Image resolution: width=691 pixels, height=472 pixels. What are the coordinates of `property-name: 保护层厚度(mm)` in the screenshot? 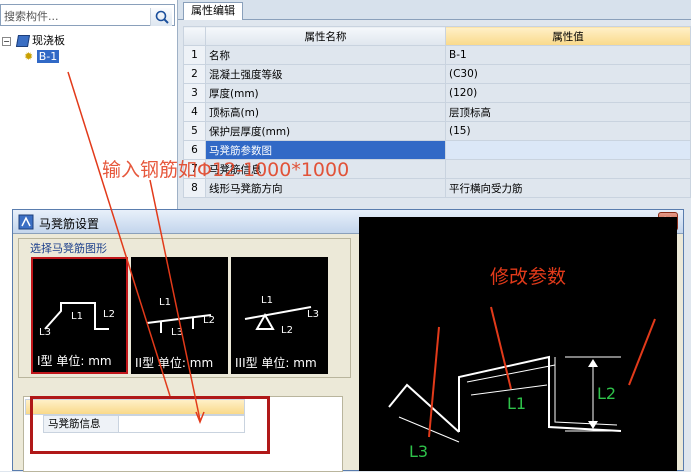 It's located at (325, 131).